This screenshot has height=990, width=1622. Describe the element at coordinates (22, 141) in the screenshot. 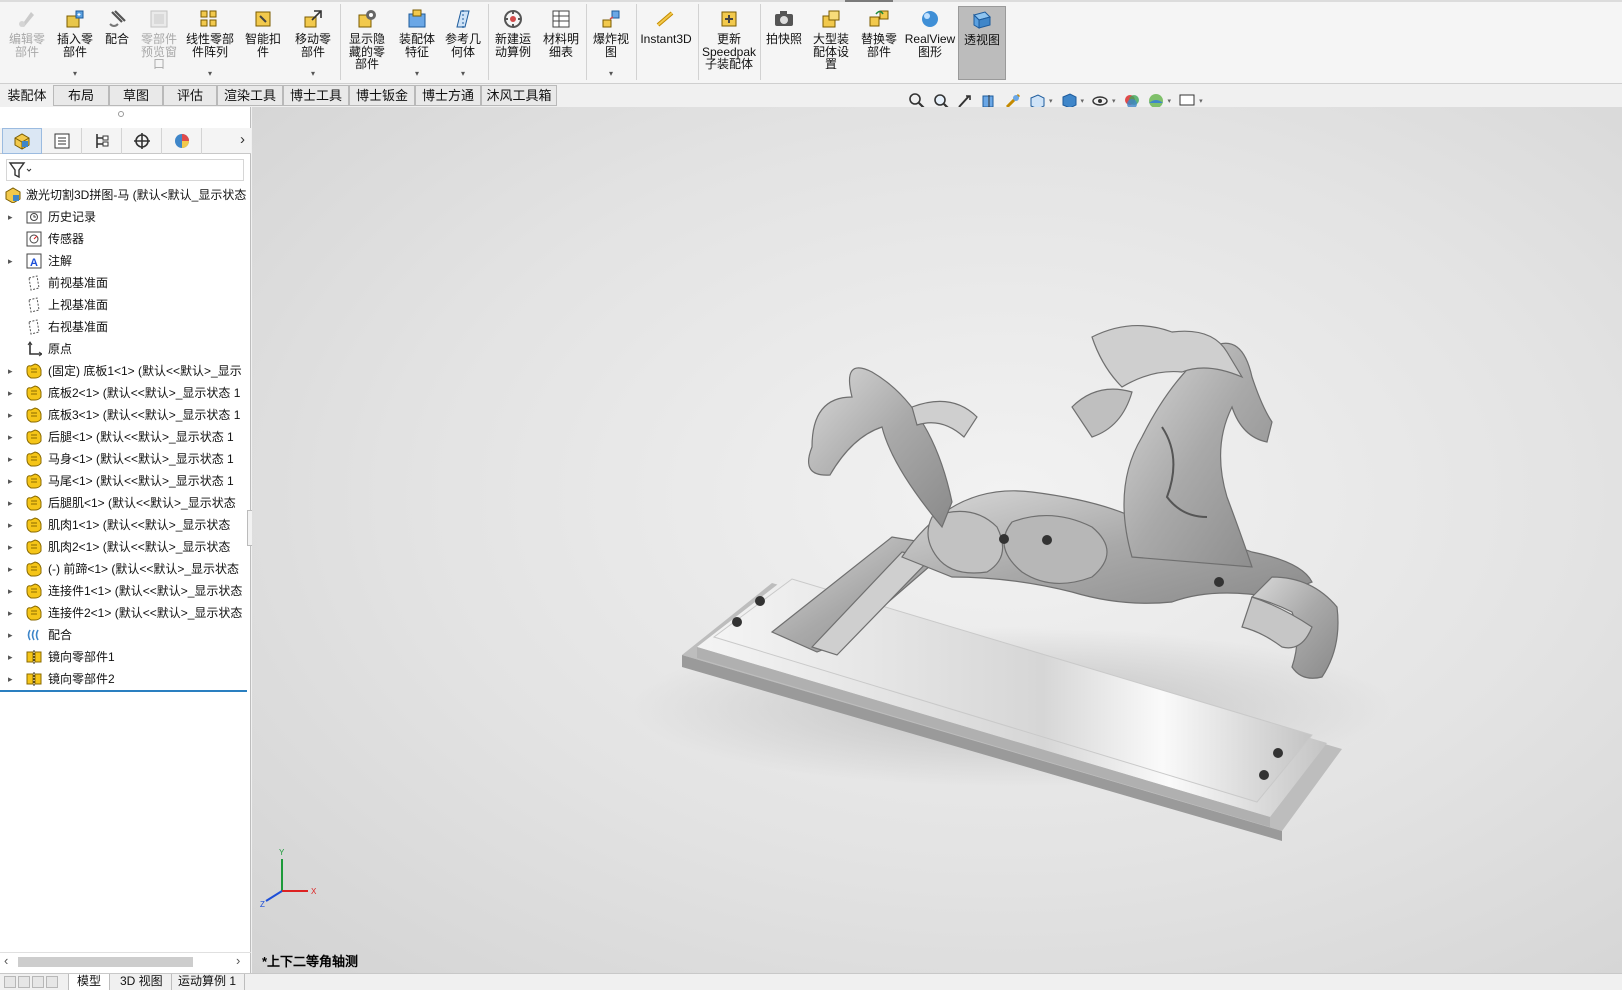

I see `feature-manager-tab` at that location.